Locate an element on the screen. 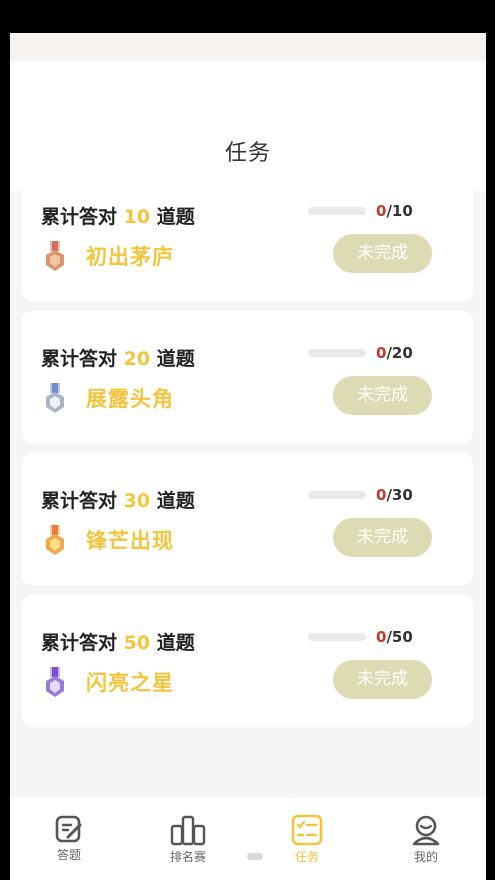 Image resolution: width=495 pixels, height=880 pixels. progress-count: 0/50 is located at coordinates (394, 637).